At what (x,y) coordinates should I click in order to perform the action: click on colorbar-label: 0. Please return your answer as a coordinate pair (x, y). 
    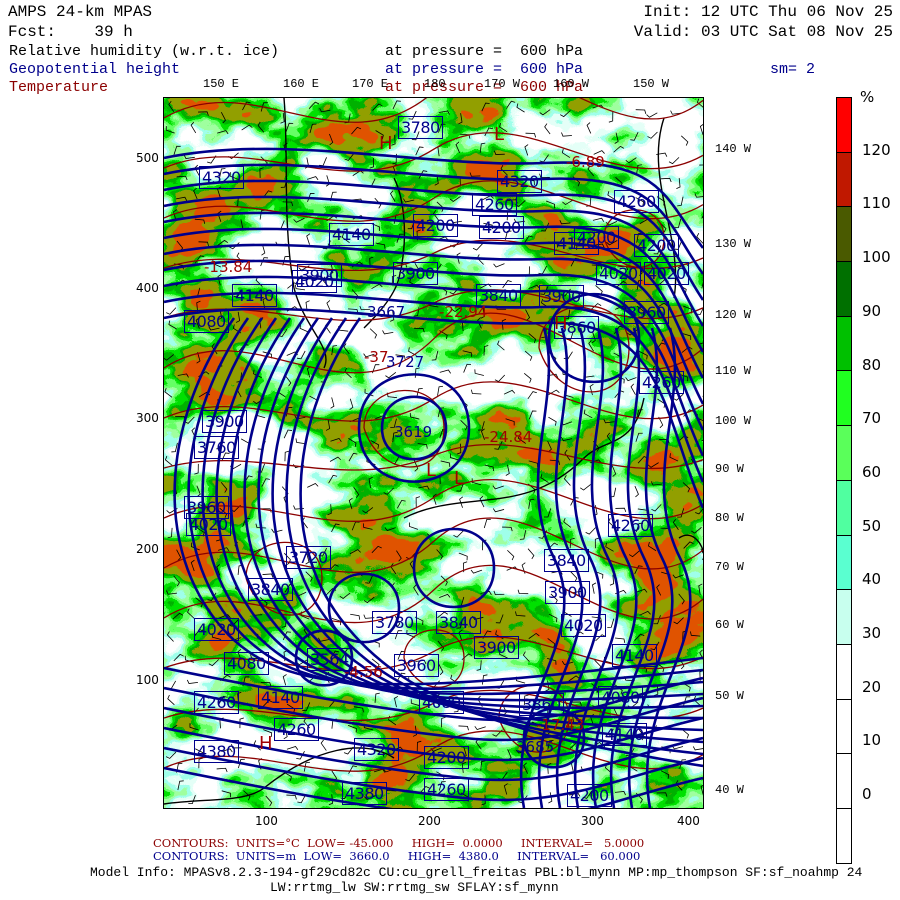
    Looking at the image, I should click on (867, 794).